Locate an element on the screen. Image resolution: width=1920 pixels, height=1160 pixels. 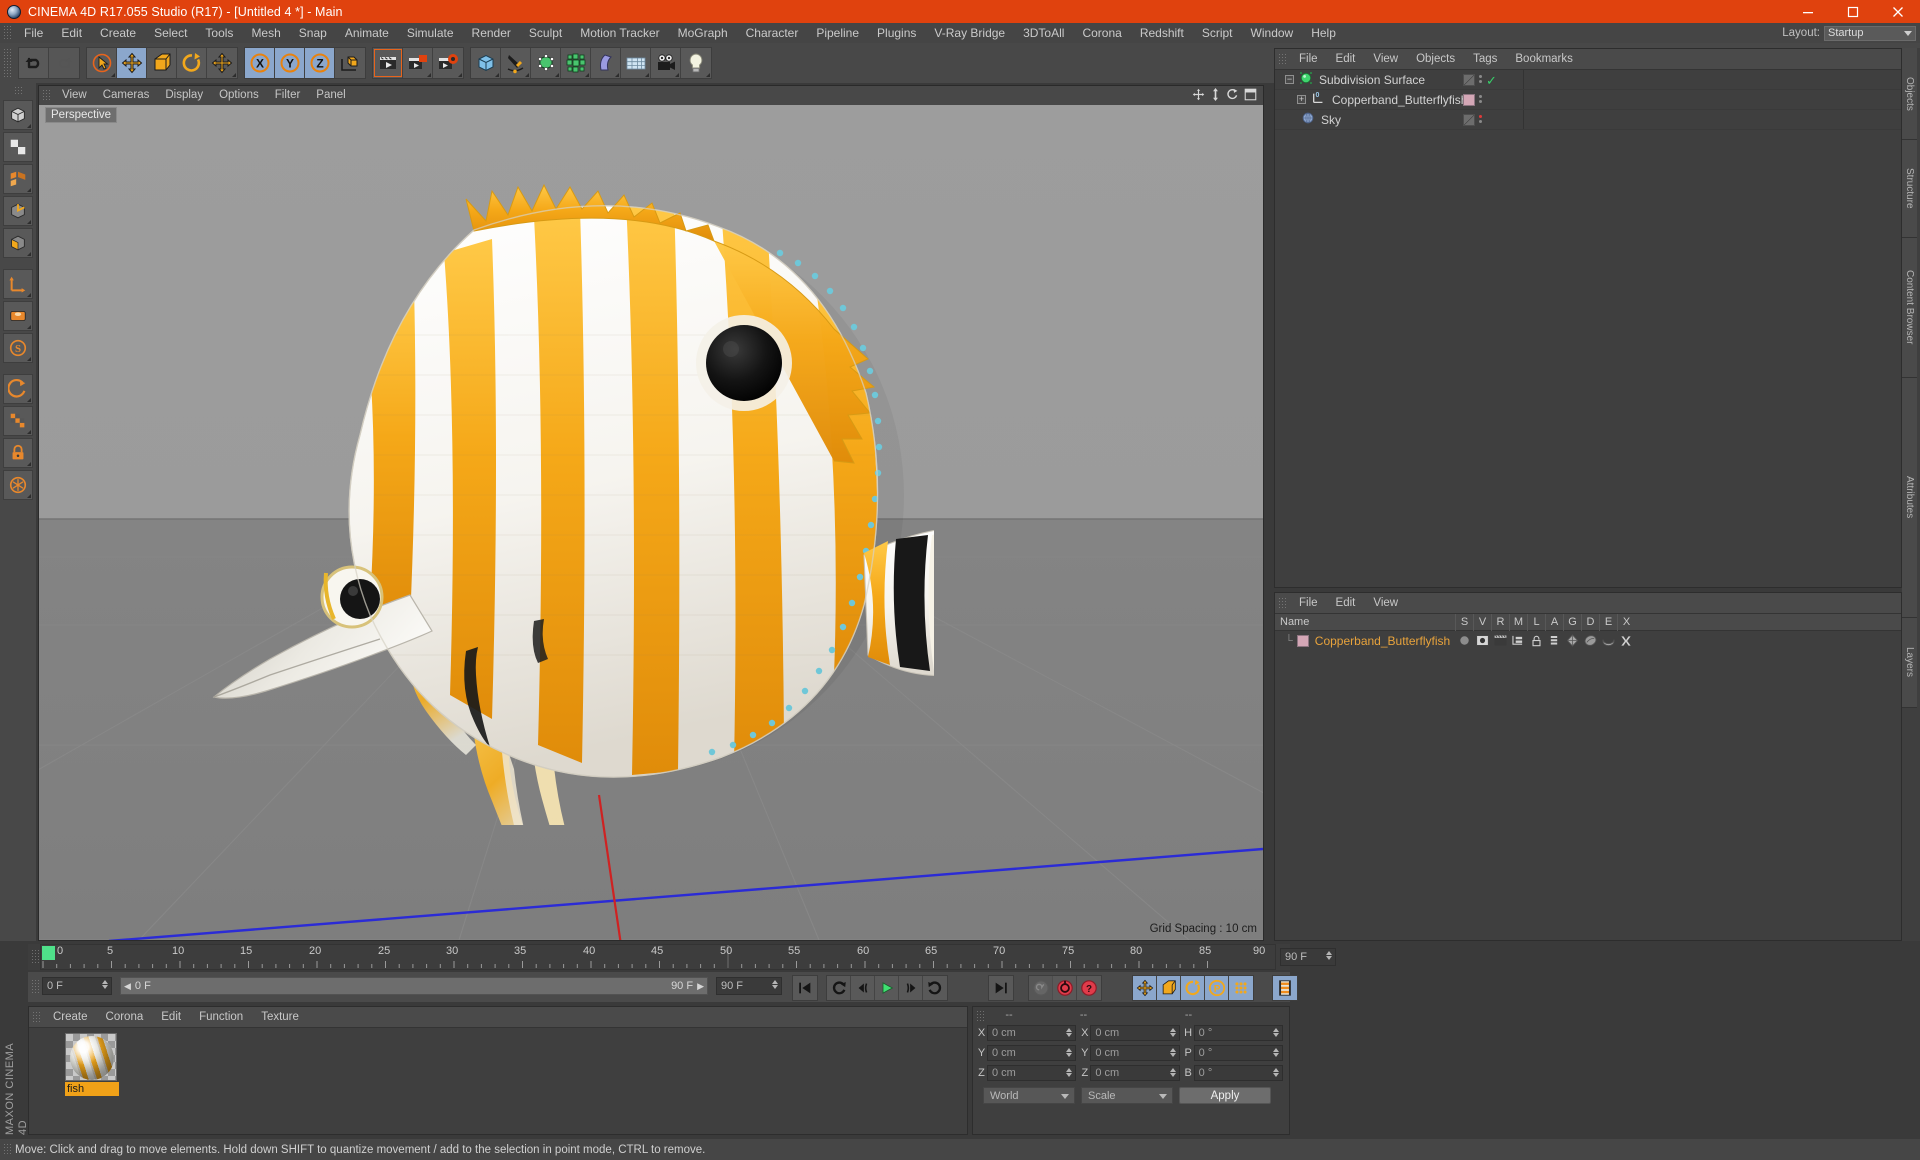
render-icon is located at coordinates (1500, 640).